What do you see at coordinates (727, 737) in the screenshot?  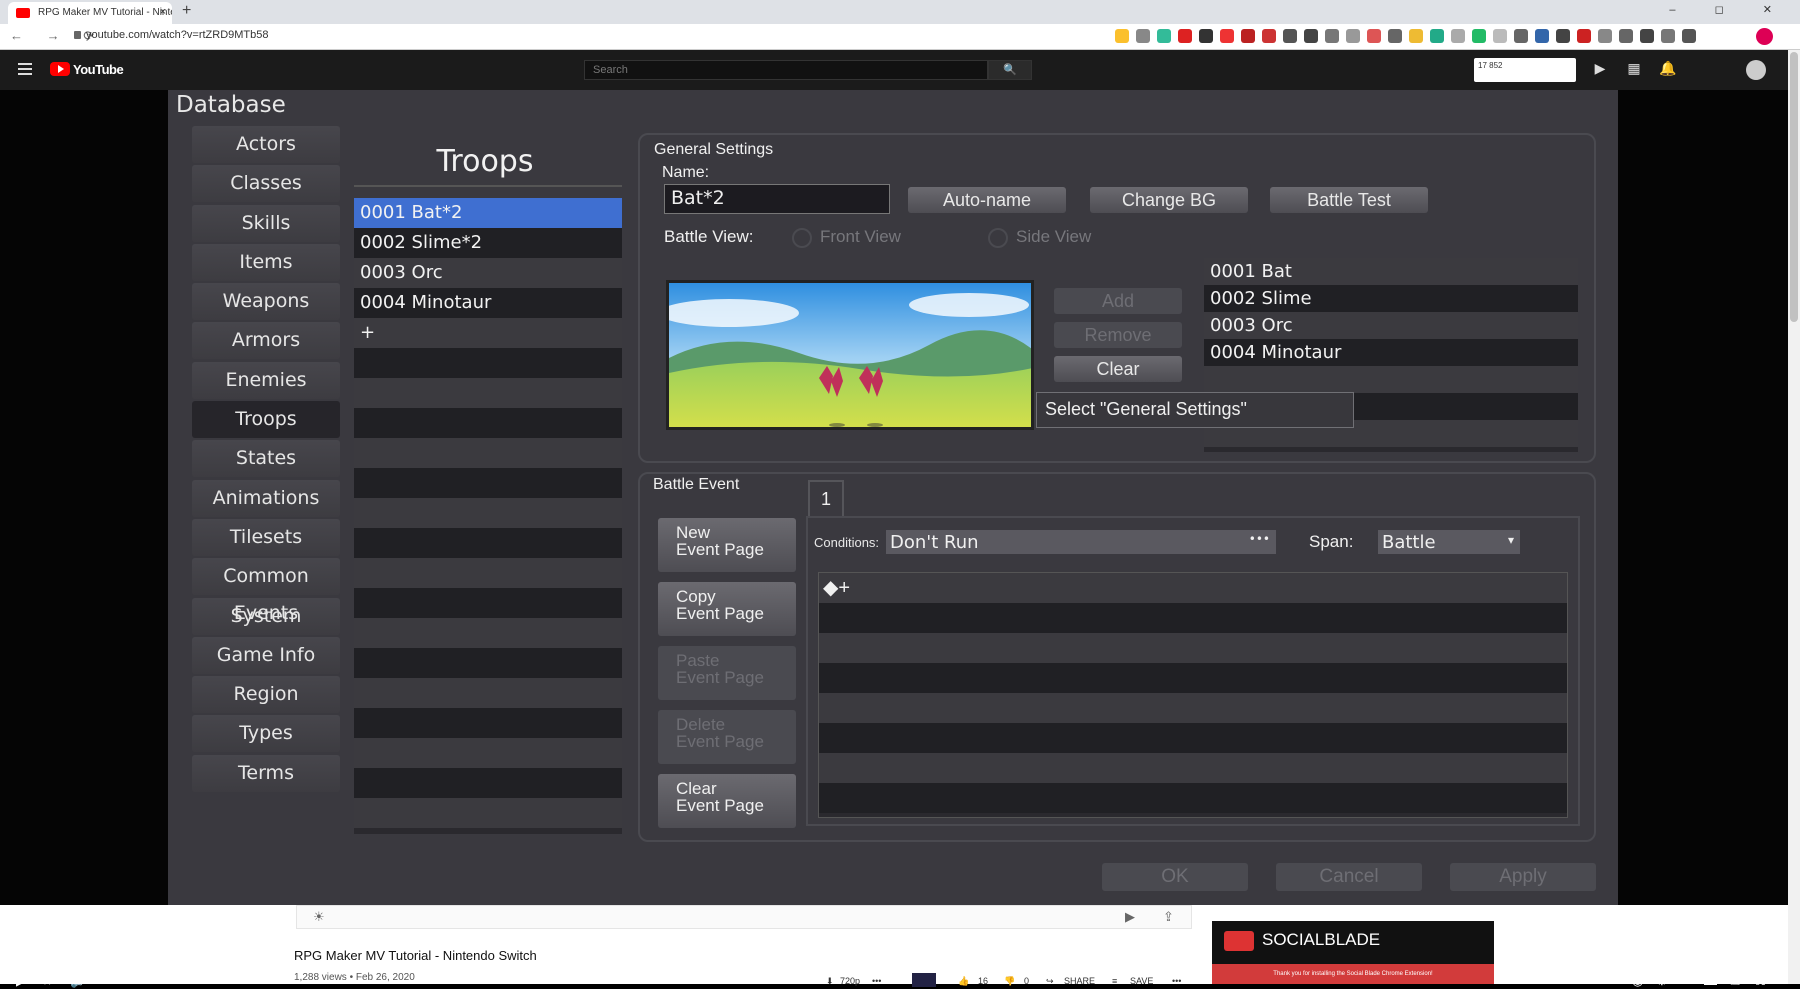 I see `delete-event-page-button: Delete Event Page` at bounding box center [727, 737].